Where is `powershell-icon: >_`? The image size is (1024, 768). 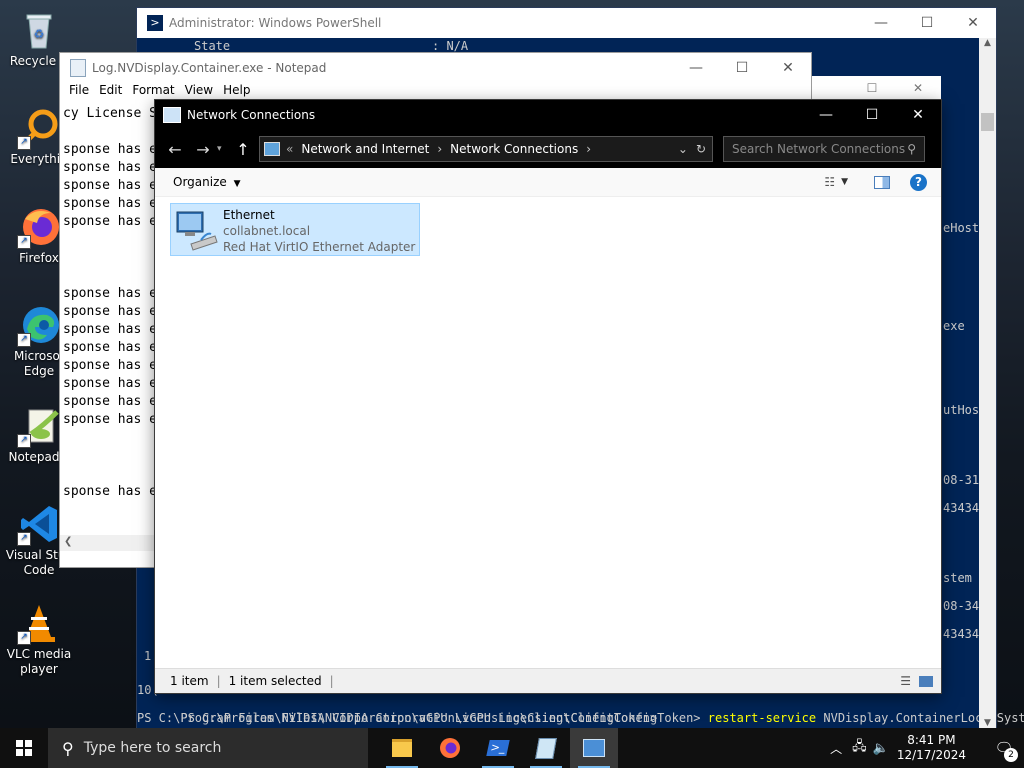
powershell-icon: >_ is located at coordinates (498, 748).